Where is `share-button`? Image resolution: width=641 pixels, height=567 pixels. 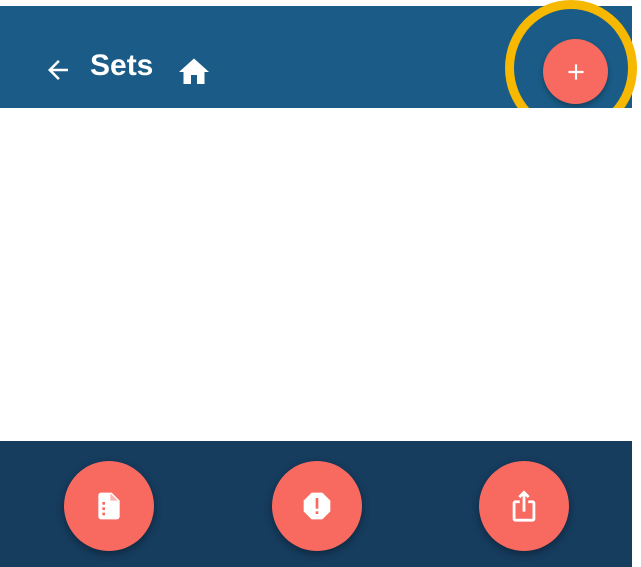
share-button is located at coordinates (524, 506).